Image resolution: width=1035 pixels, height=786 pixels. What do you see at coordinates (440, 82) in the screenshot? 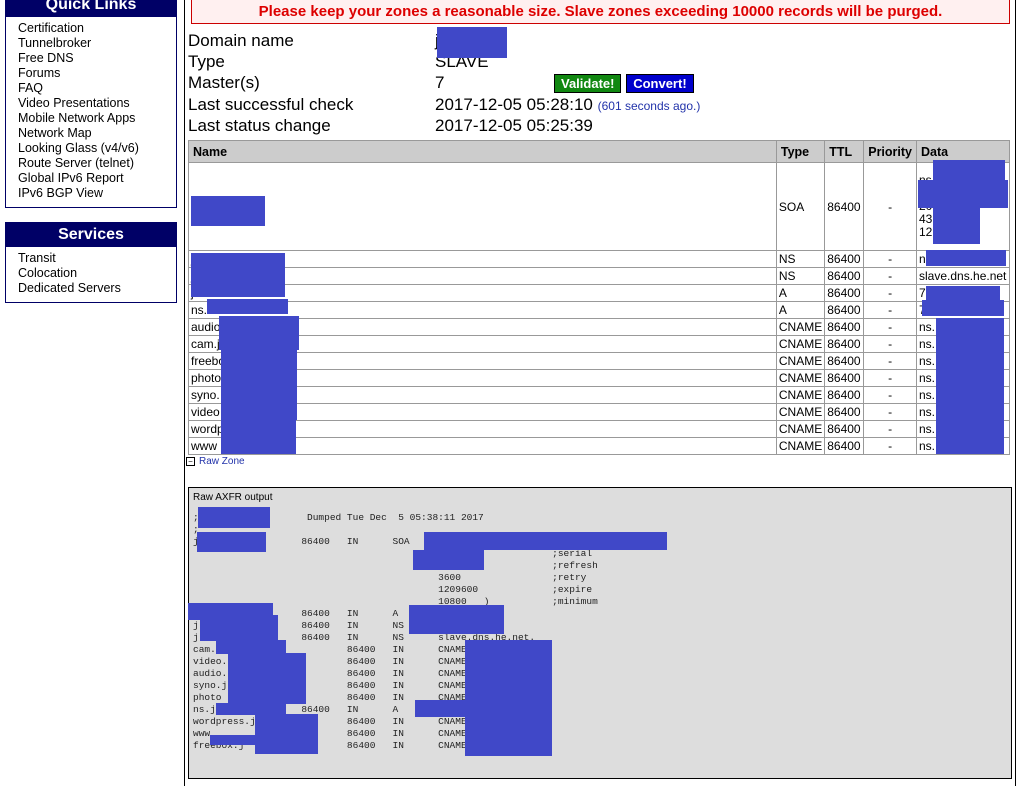
I see `masters-value: 7` at bounding box center [440, 82].